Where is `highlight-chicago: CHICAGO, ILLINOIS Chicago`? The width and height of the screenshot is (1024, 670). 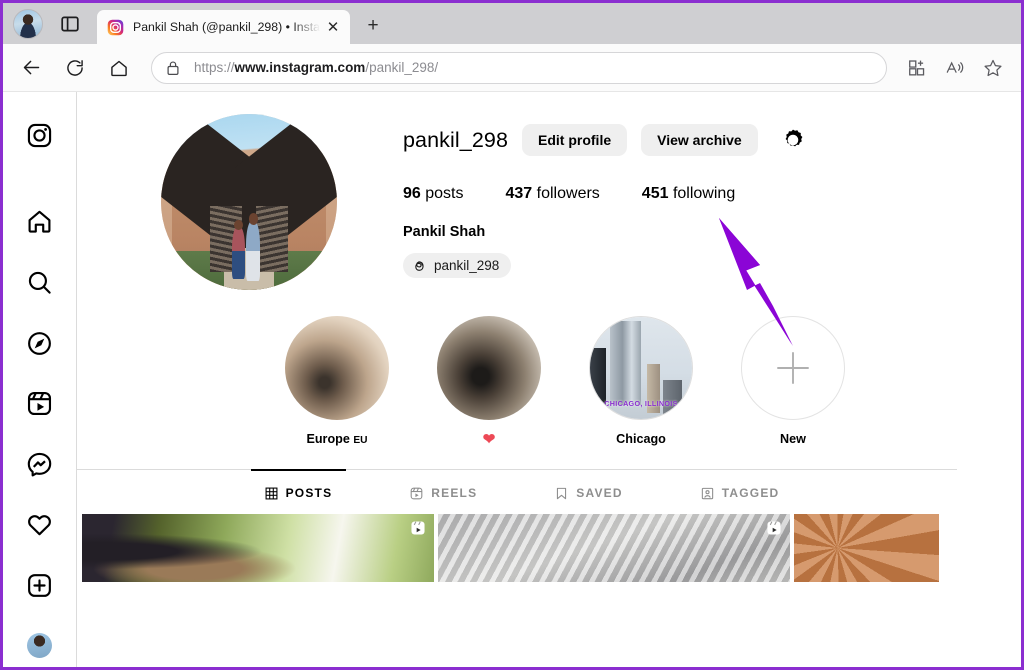 highlight-chicago: CHICAGO, ILLINOIS Chicago is located at coordinates (641, 381).